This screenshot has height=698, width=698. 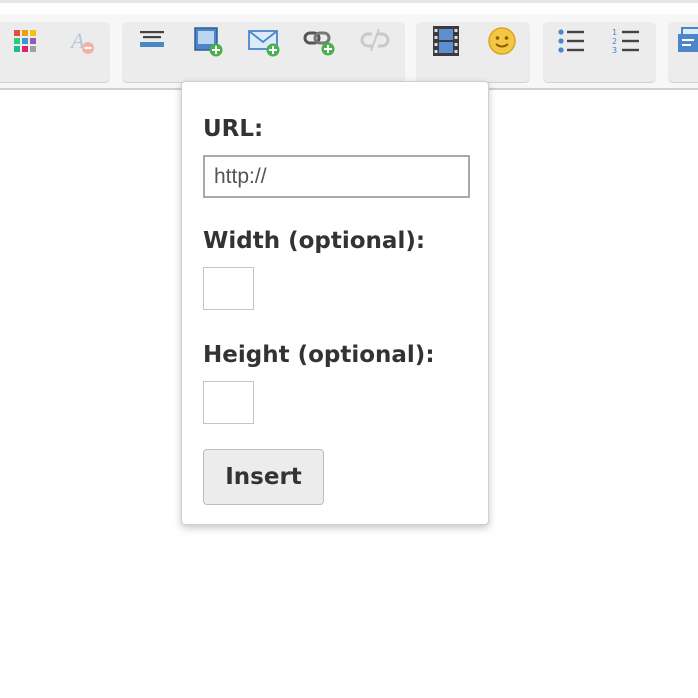 I want to click on insert-link-button, so click(x=320, y=41).